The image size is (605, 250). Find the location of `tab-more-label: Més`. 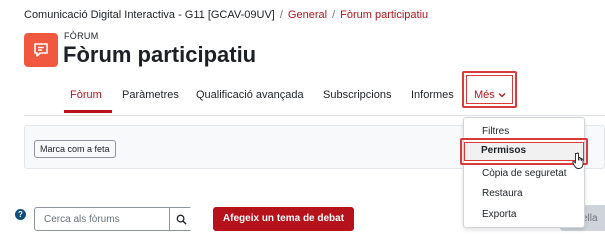

tab-more-label: Més is located at coordinates (484, 95).